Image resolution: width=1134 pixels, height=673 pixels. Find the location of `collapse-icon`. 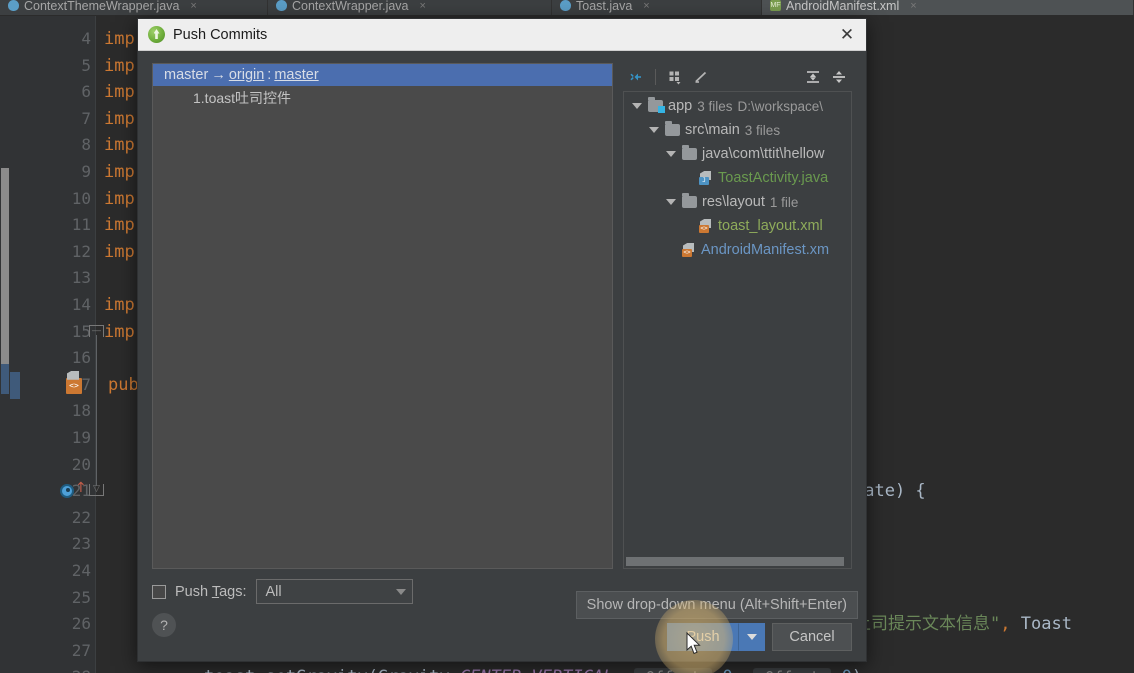

collapse-icon is located at coordinates (839, 77).